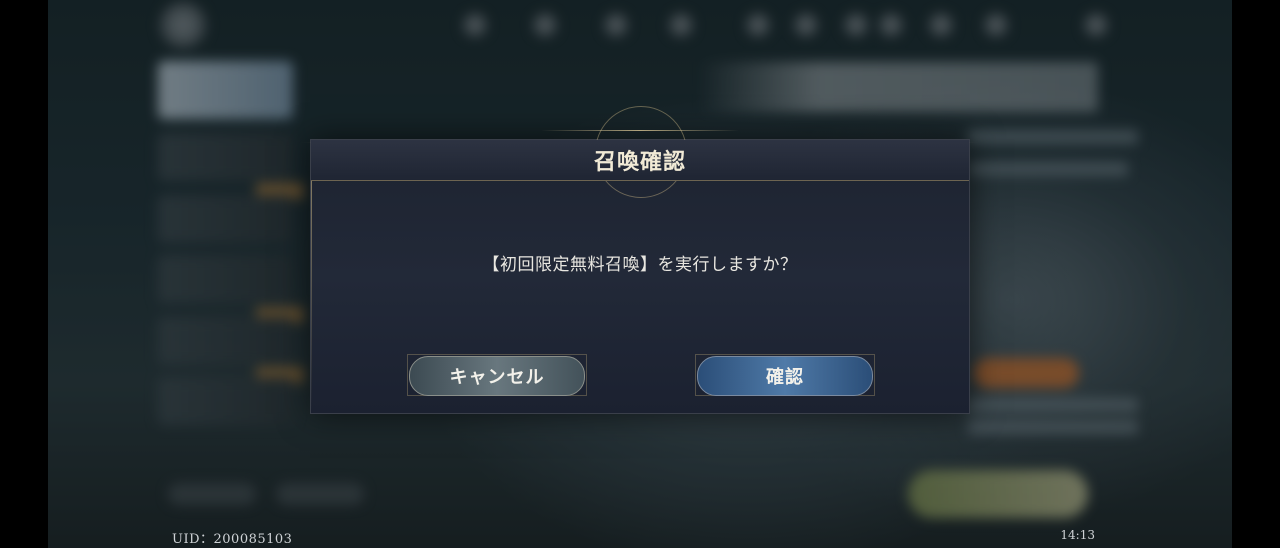  I want to click on clock-label: 14:13, so click(1077, 535).